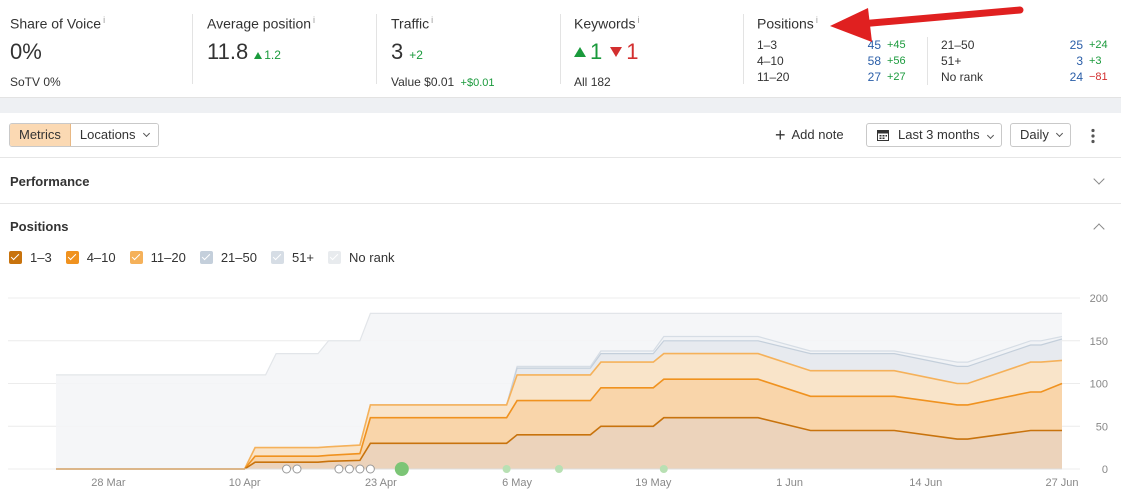  I want to click on legend-item: 51+, so click(292, 257).